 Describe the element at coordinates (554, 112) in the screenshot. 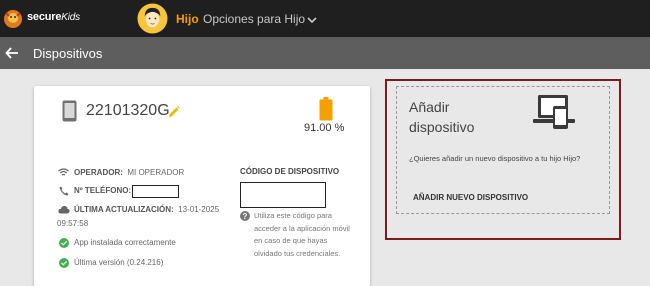

I see `devices-icon` at that location.